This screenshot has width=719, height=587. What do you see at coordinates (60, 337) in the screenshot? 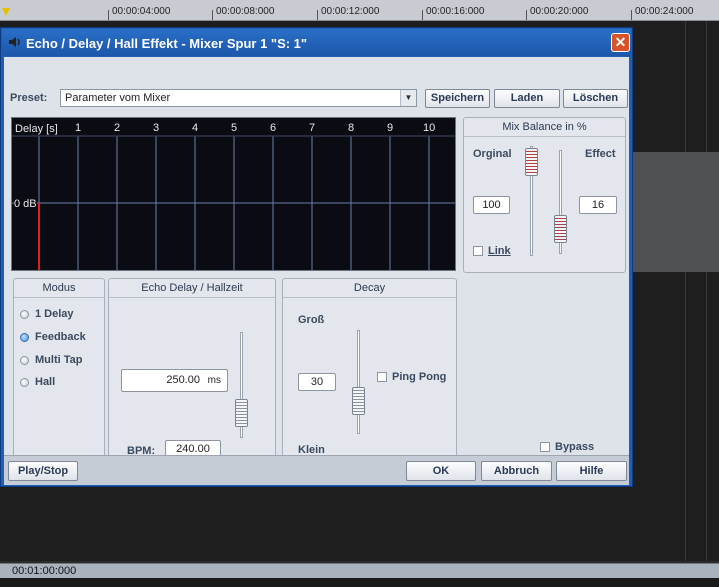
I see `radio-feedback-label: Feedback` at bounding box center [60, 337].